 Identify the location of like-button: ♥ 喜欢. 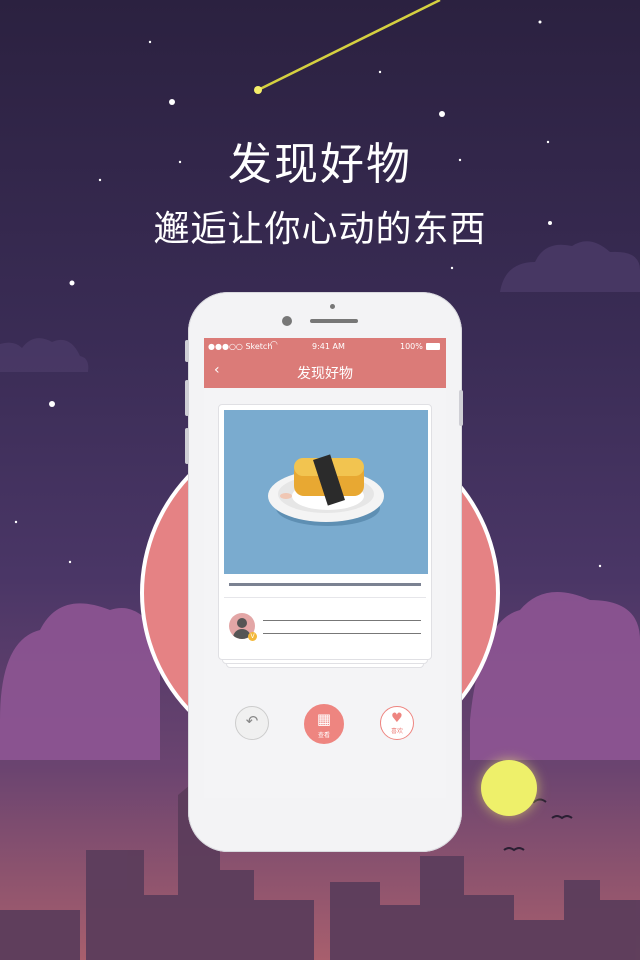
(397, 723).